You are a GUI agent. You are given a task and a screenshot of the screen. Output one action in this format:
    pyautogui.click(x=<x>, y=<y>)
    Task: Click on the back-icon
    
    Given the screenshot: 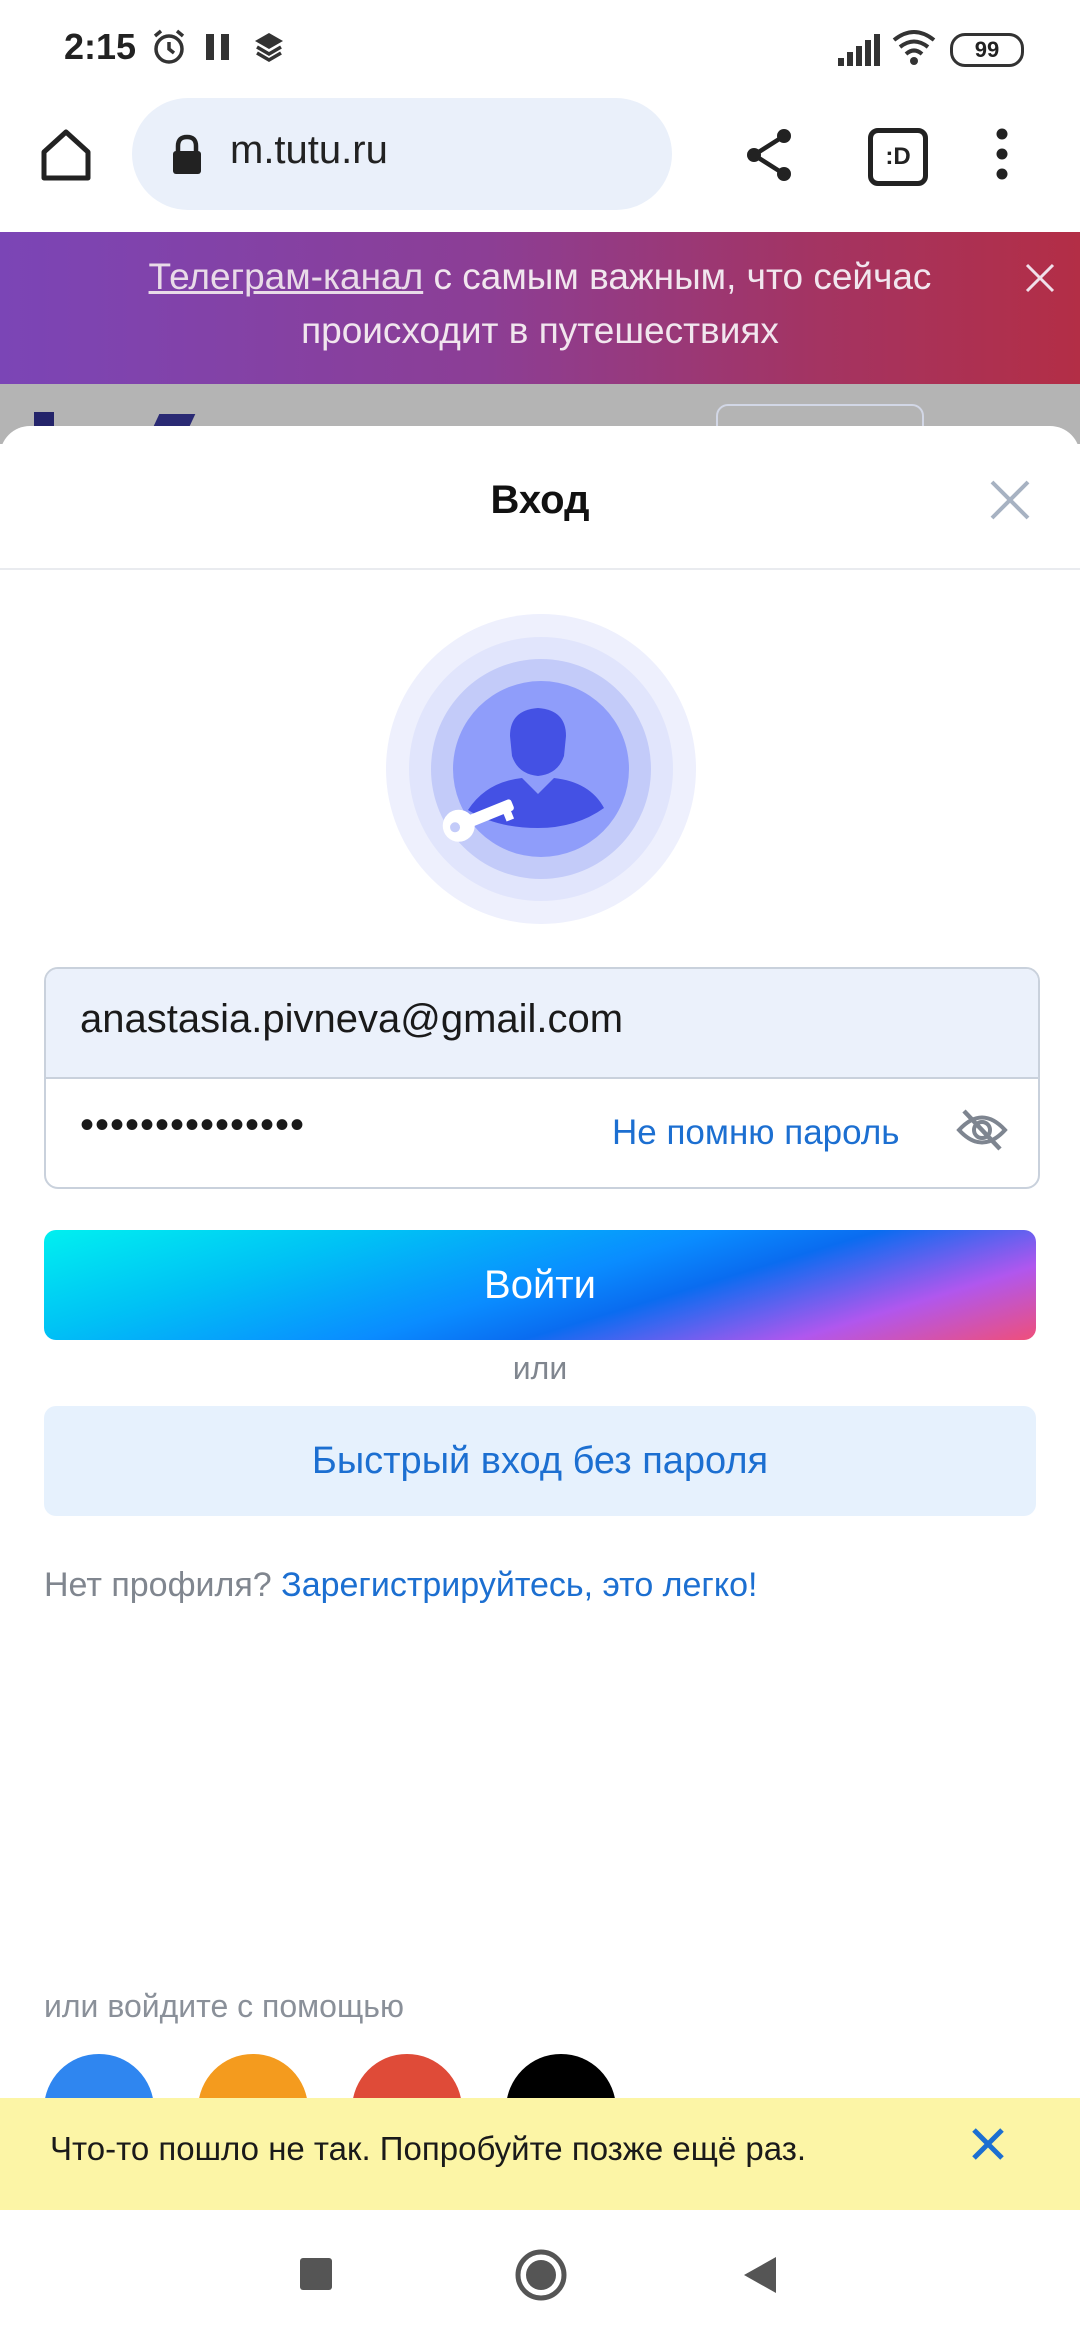 What is the action you would take?
    pyautogui.click(x=760, y=2275)
    